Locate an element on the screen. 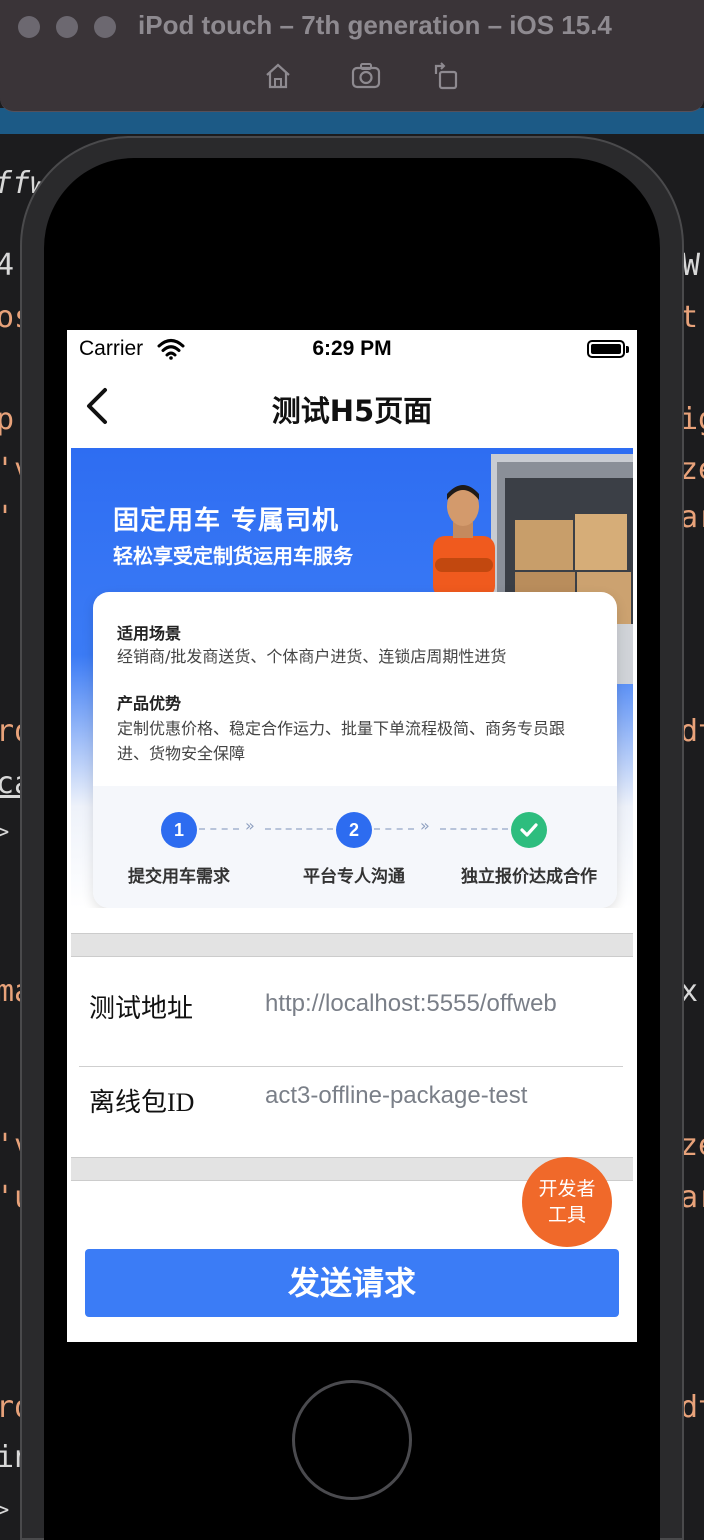 Image resolution: width=704 pixels, height=1540 pixels. dev-tools-label: 工具 is located at coordinates (566, 1215).